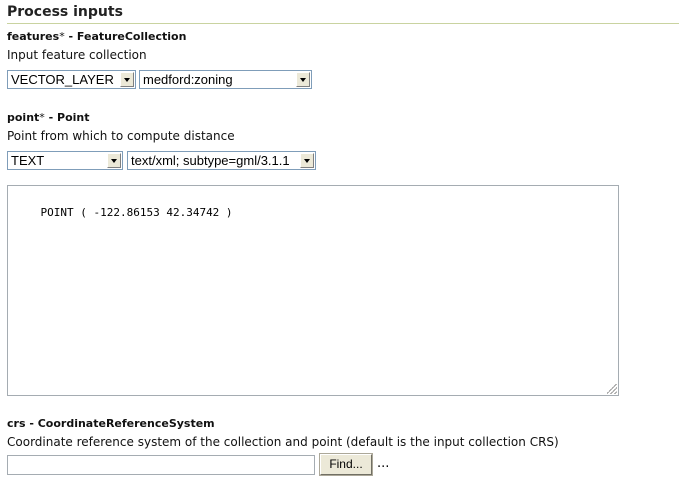 The width and height of the screenshot is (679, 490). Describe the element at coordinates (33, 36) in the screenshot. I see `features-param-name: features` at that location.